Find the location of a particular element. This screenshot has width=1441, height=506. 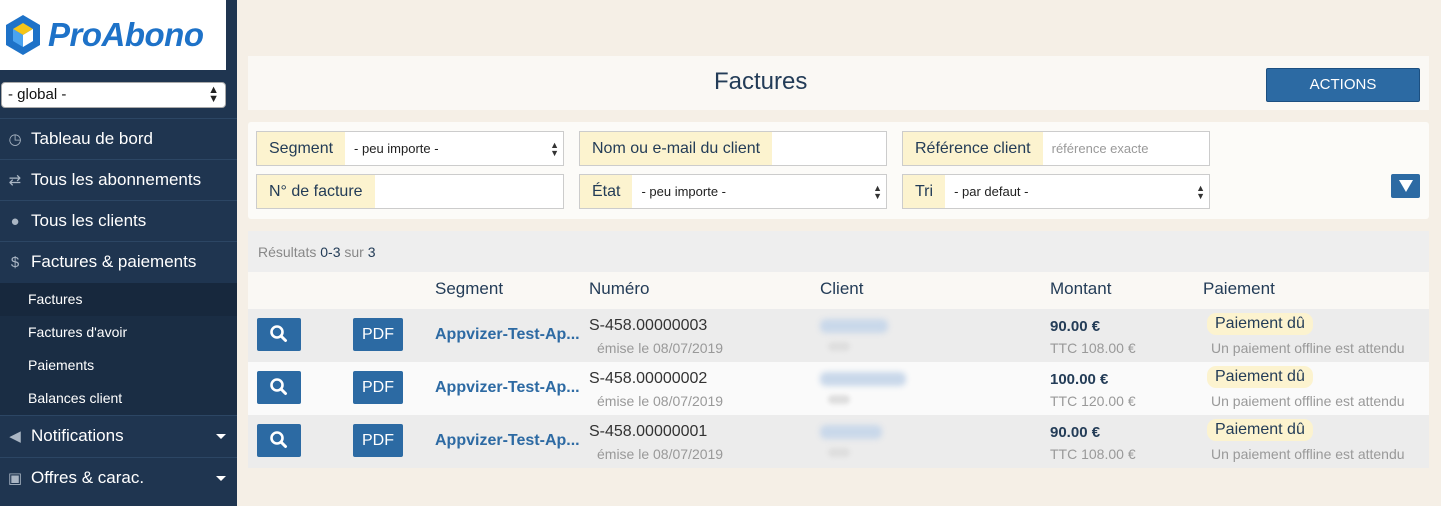

invoice-number-filter-input is located at coordinates (469, 191).